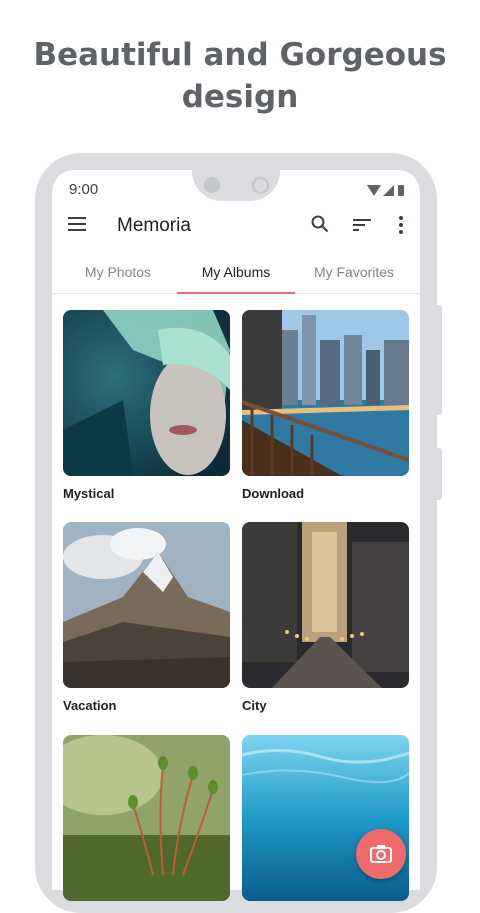 Image resolution: width=480 pixels, height=913 pixels. What do you see at coordinates (146, 818) in the screenshot?
I see `album-thumbnail-nature` at bounding box center [146, 818].